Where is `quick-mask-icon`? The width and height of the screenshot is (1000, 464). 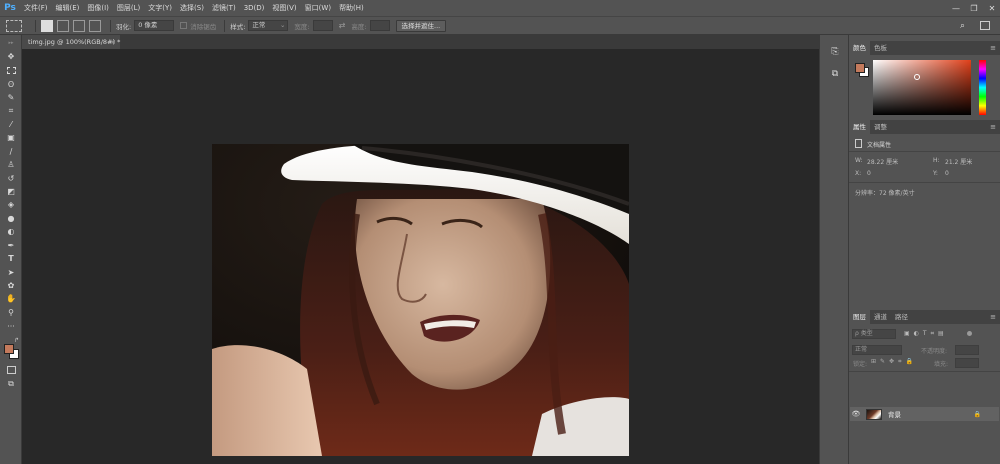 quick-mask-icon is located at coordinates (11, 369).